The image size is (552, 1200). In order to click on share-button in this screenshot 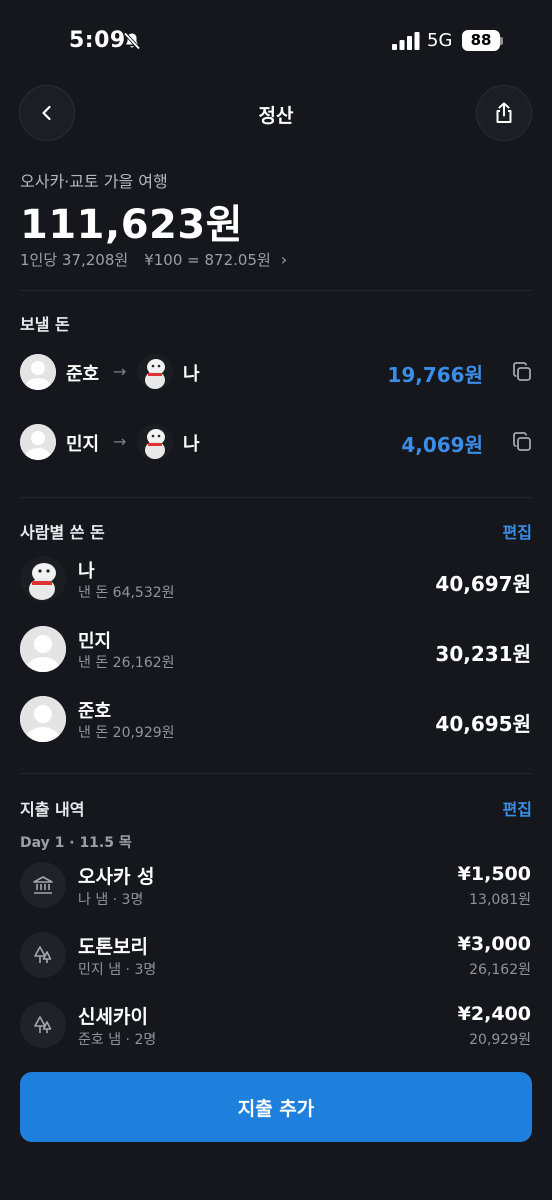, I will do `click(504, 113)`.